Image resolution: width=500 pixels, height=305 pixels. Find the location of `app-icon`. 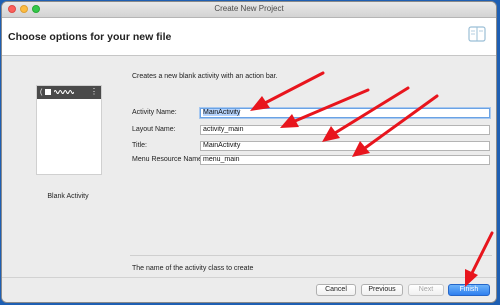

app-icon is located at coordinates (48, 92).